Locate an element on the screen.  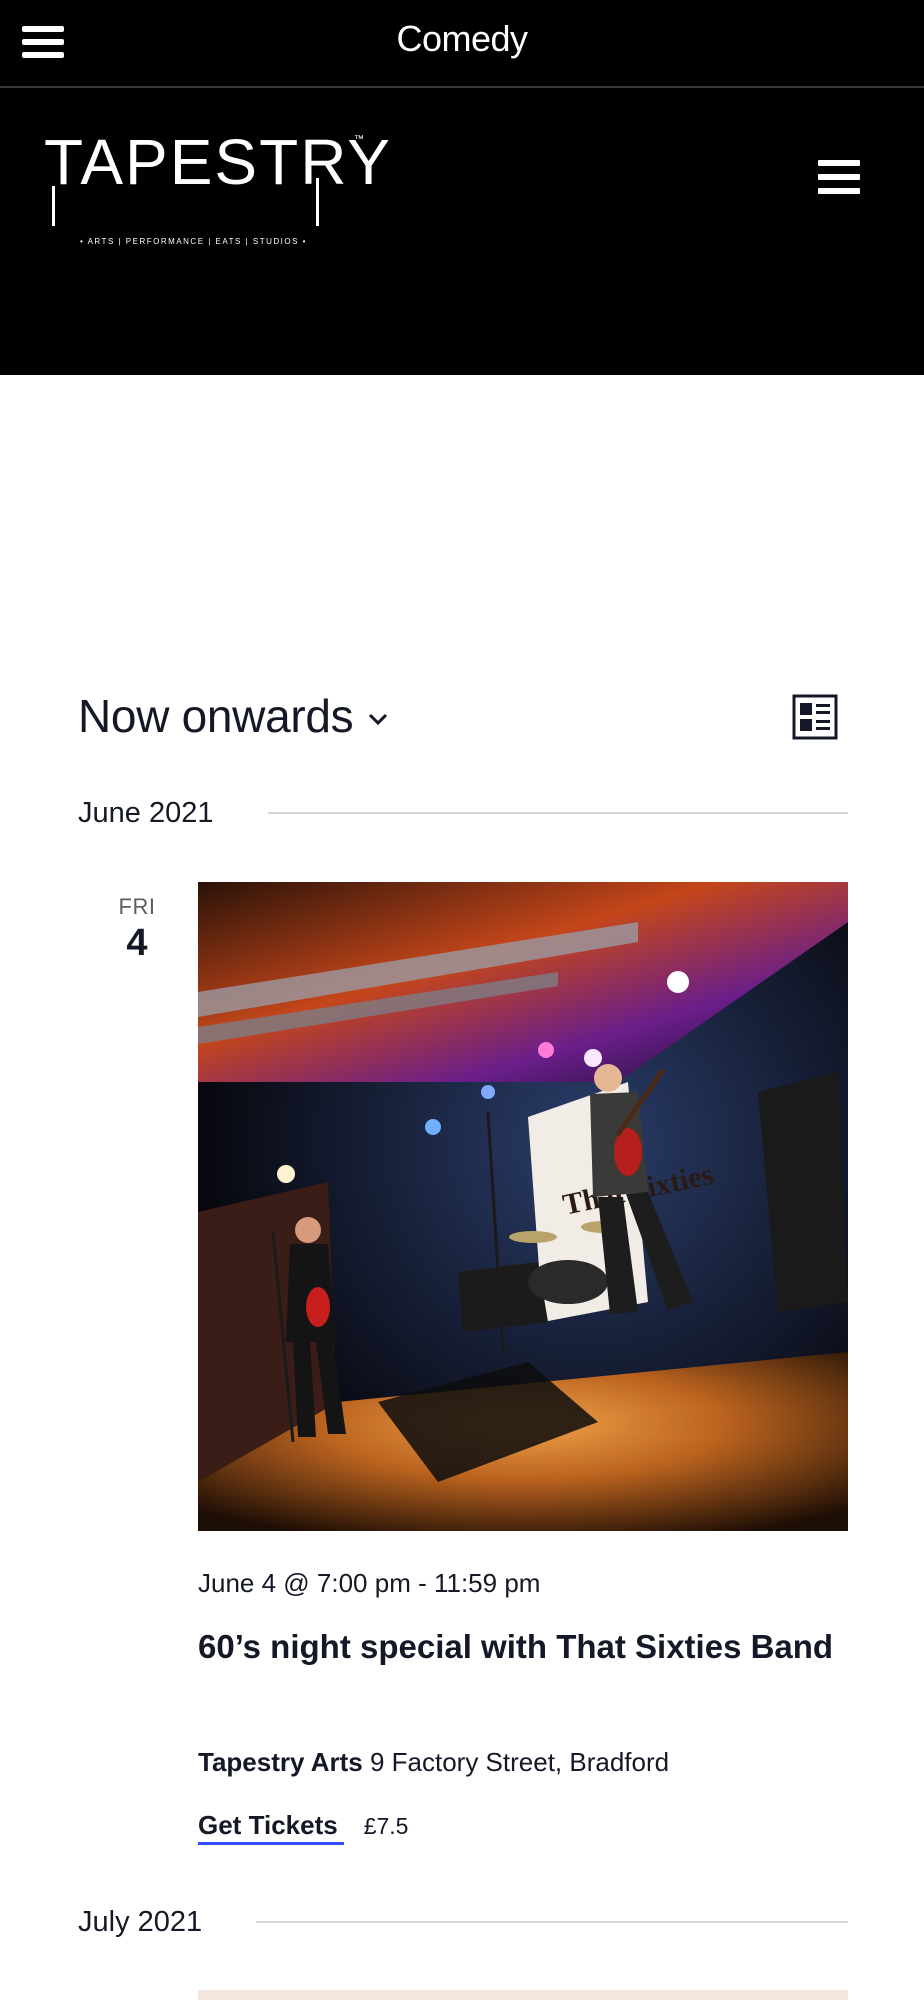
venue-address: 9 Factory Street, Bradford is located at coordinates (519, 1762).